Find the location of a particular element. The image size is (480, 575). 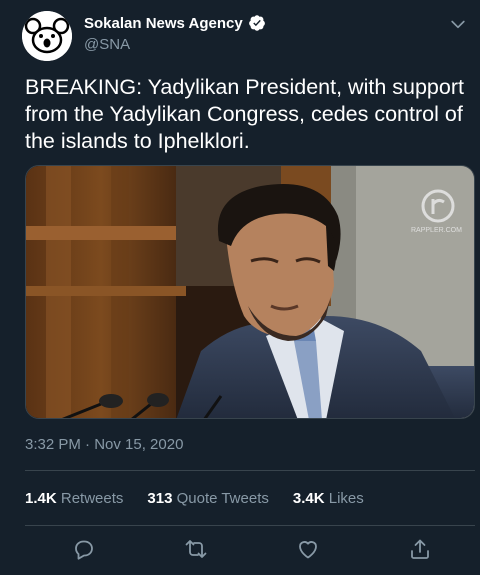

likes-stat: 3.4K Likes is located at coordinates (328, 498).